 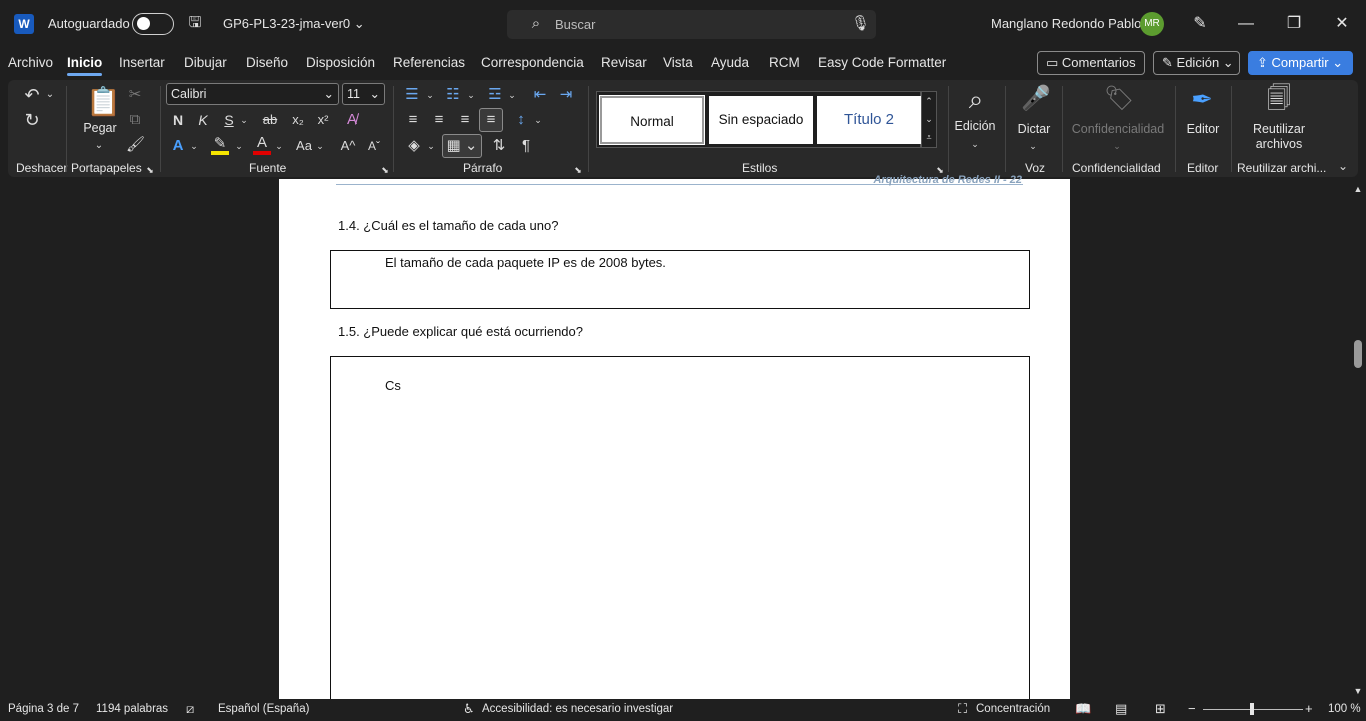 I want to click on search-input: Buscar, so click(x=575, y=24).